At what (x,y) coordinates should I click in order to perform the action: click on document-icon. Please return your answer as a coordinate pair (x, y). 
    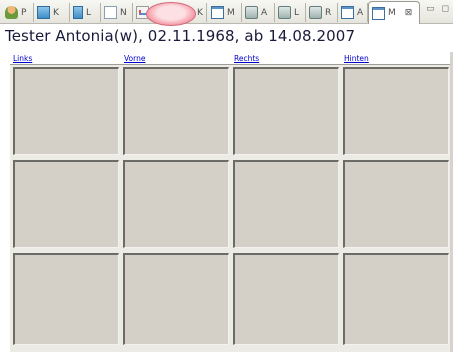
    Looking at the image, I should click on (110, 12).